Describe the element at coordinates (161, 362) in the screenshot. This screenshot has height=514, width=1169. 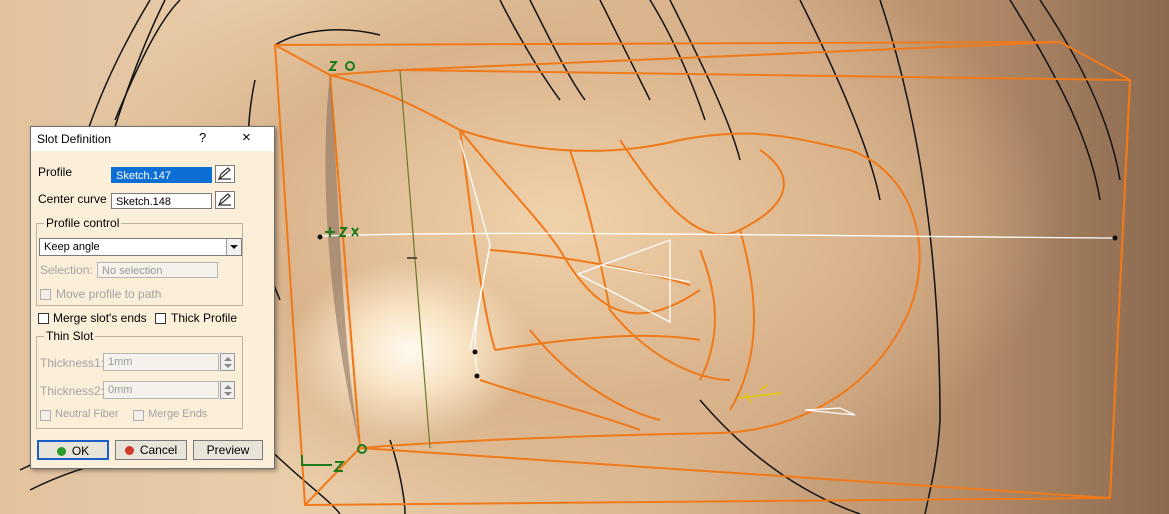
I see `thickness1-field: 1mm` at that location.